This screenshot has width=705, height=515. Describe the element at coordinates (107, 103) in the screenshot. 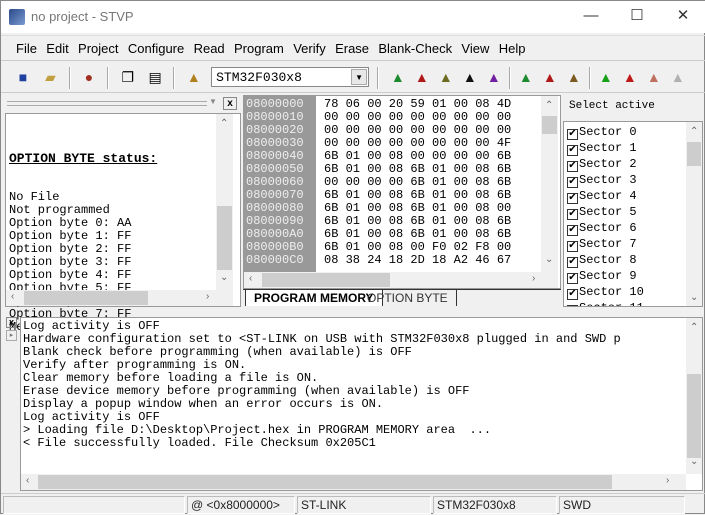

I see `panel-grip` at that location.